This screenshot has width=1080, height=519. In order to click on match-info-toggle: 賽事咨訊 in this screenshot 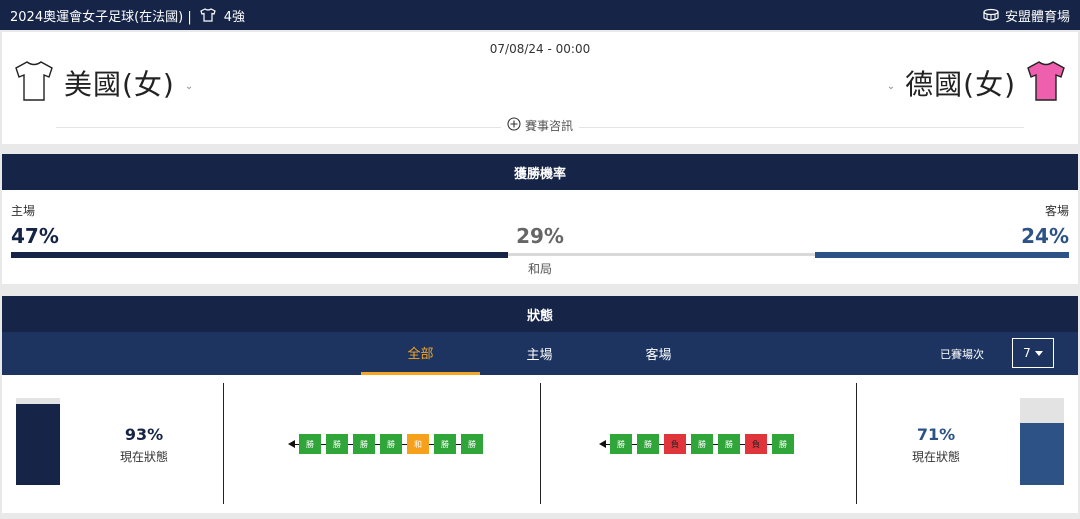, I will do `click(540, 125)`.